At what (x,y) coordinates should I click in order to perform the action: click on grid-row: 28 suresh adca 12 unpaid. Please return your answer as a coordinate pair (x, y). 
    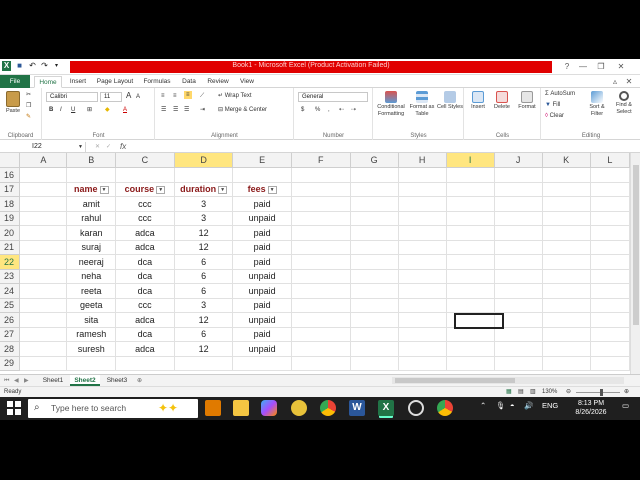
    Looking at the image, I should click on (315, 349).